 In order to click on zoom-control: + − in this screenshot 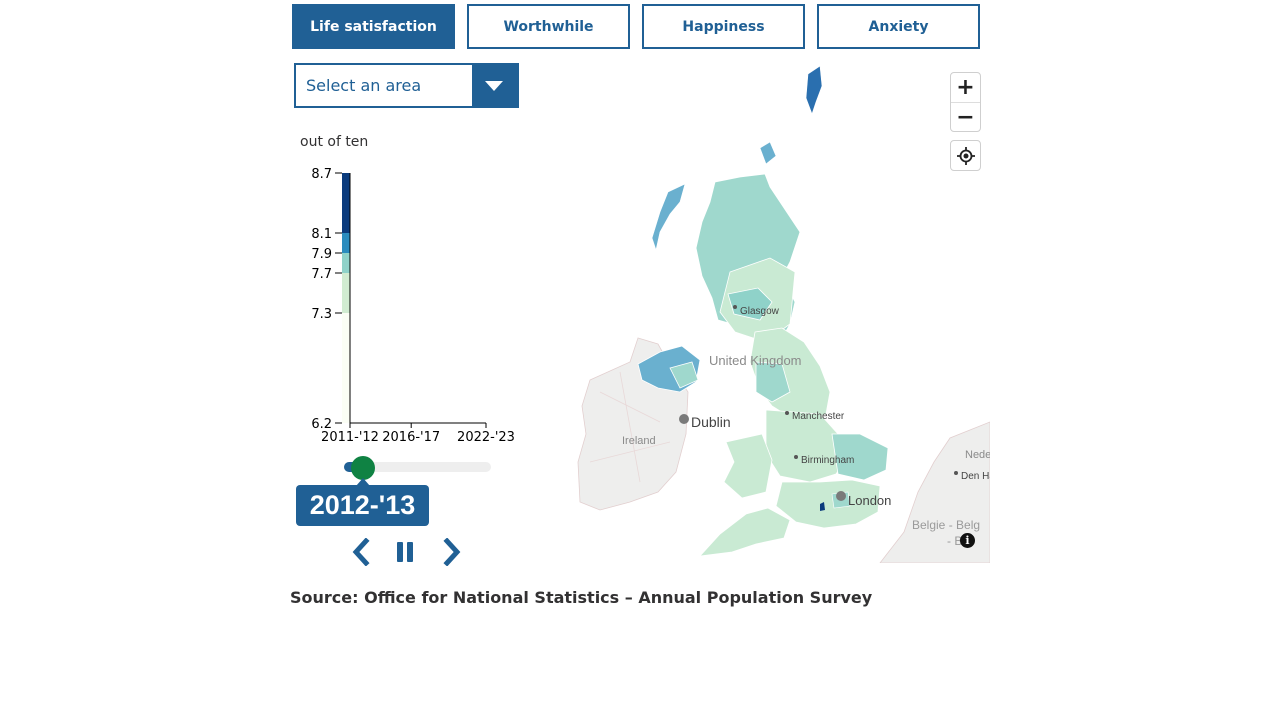, I will do `click(965, 102)`.